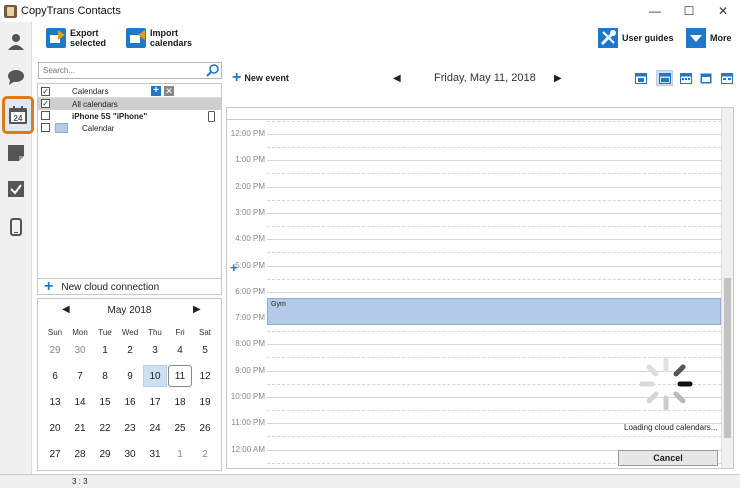  What do you see at coordinates (45, 103) in the screenshot?
I see `all-calendars-checkbox: ✓` at bounding box center [45, 103].